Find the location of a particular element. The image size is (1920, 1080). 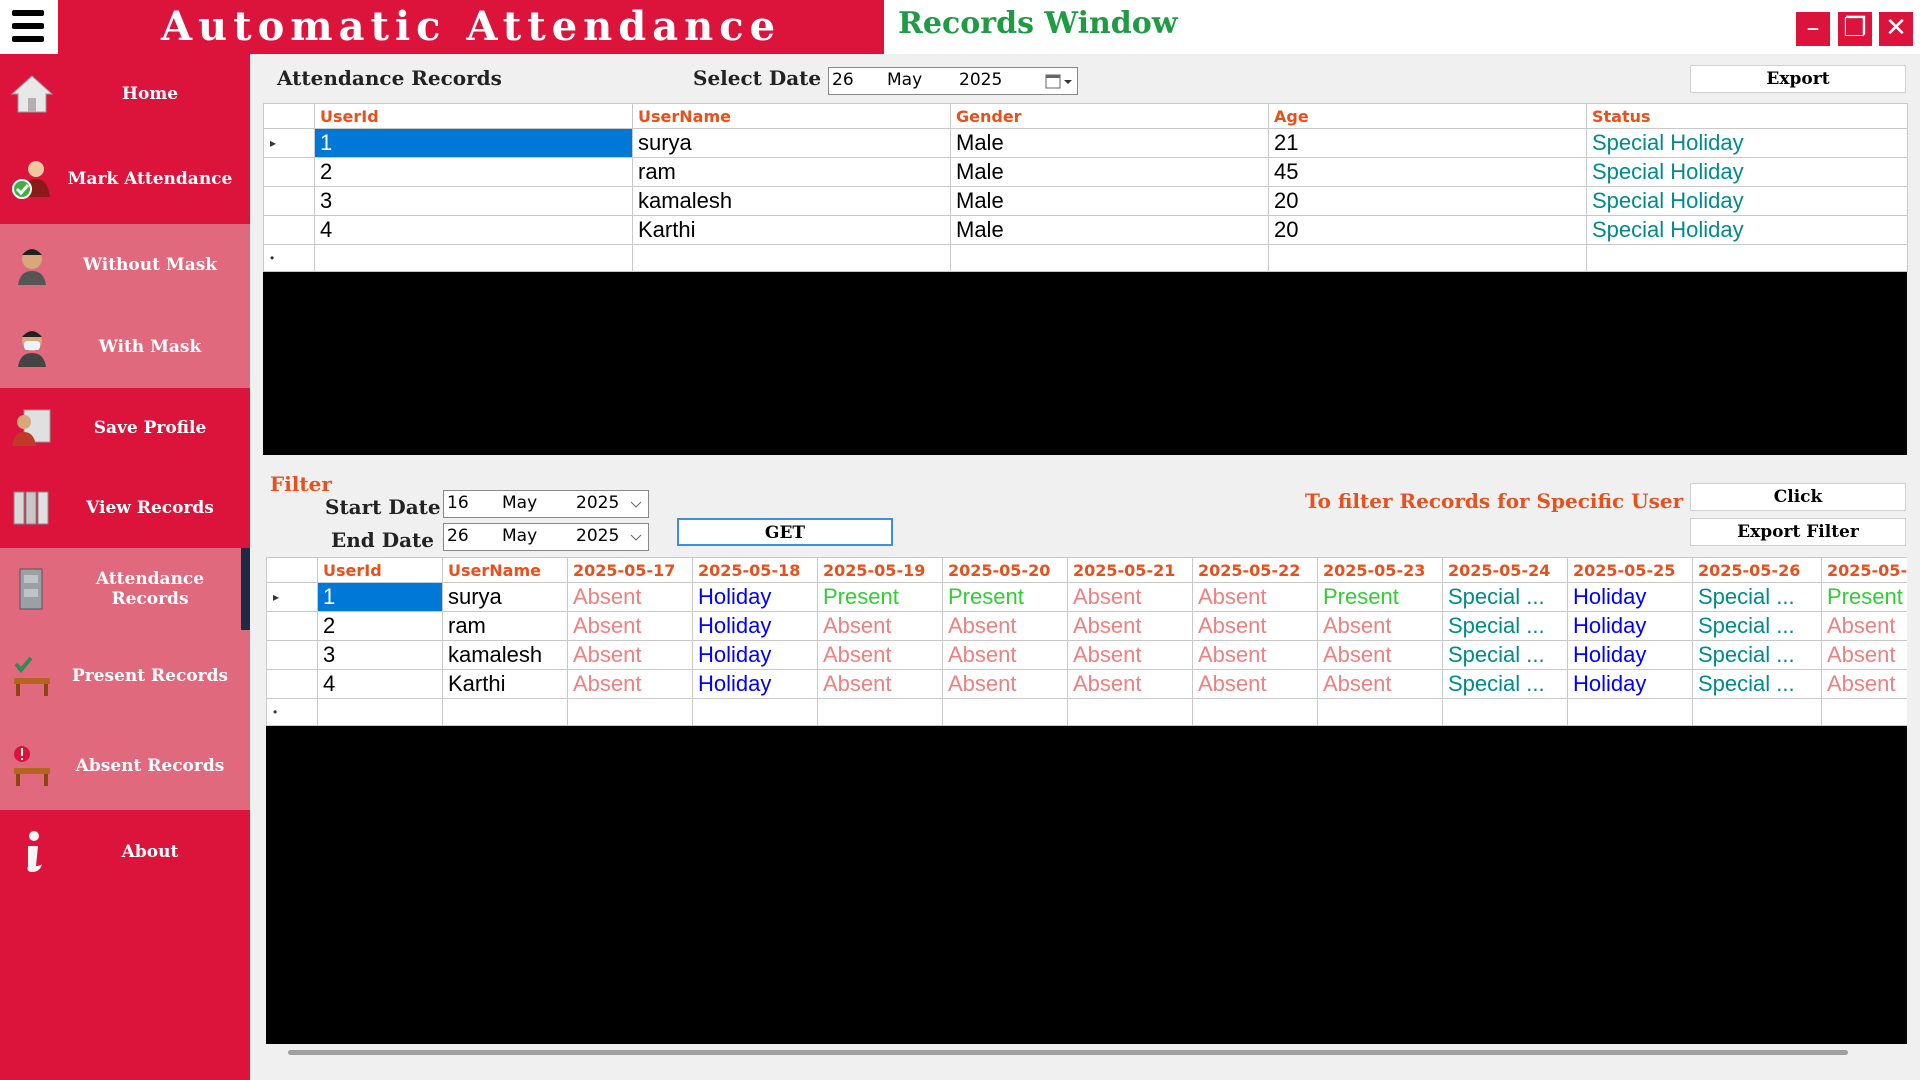

table-row: ▸ 1 surya Male 21 Special Holiday is located at coordinates (1085, 143).